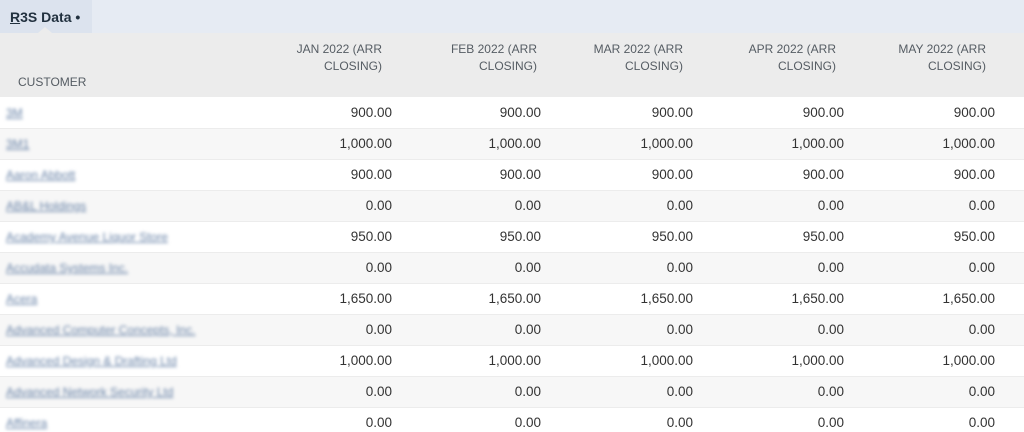 Image resolution: width=1024 pixels, height=432 pixels. I want to click on tab-title-accesskey: R, so click(15, 16).